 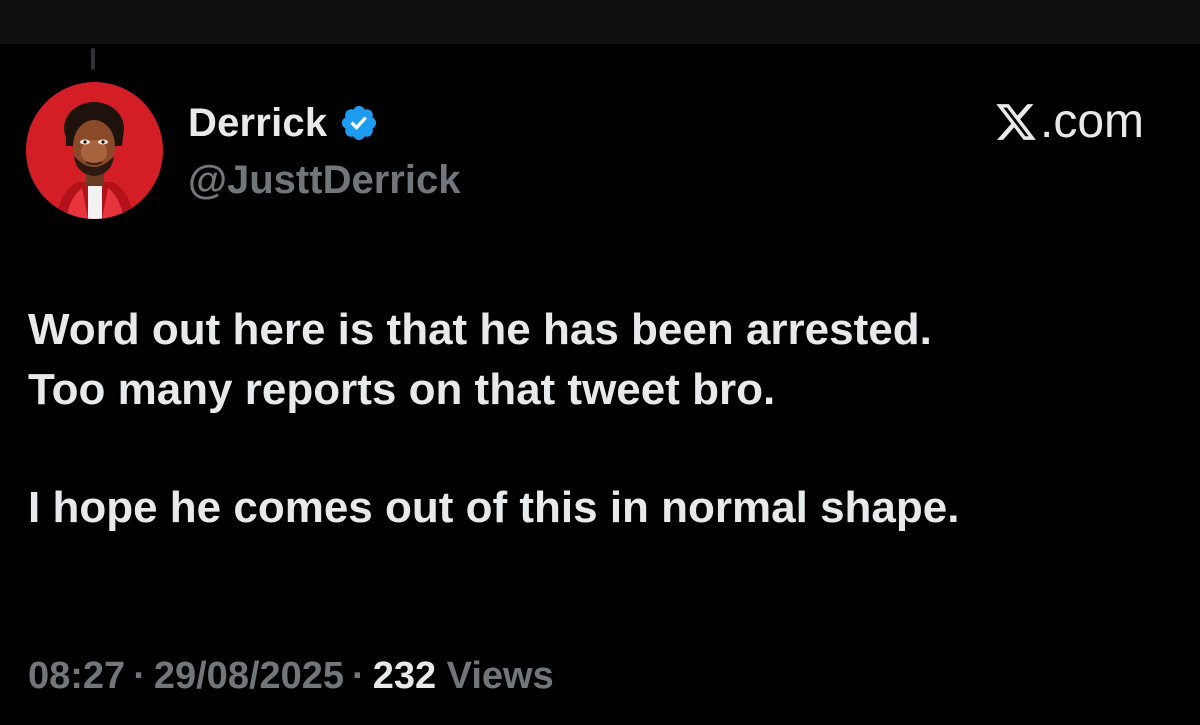 What do you see at coordinates (404, 676) in the screenshot?
I see `views-count: 232` at bounding box center [404, 676].